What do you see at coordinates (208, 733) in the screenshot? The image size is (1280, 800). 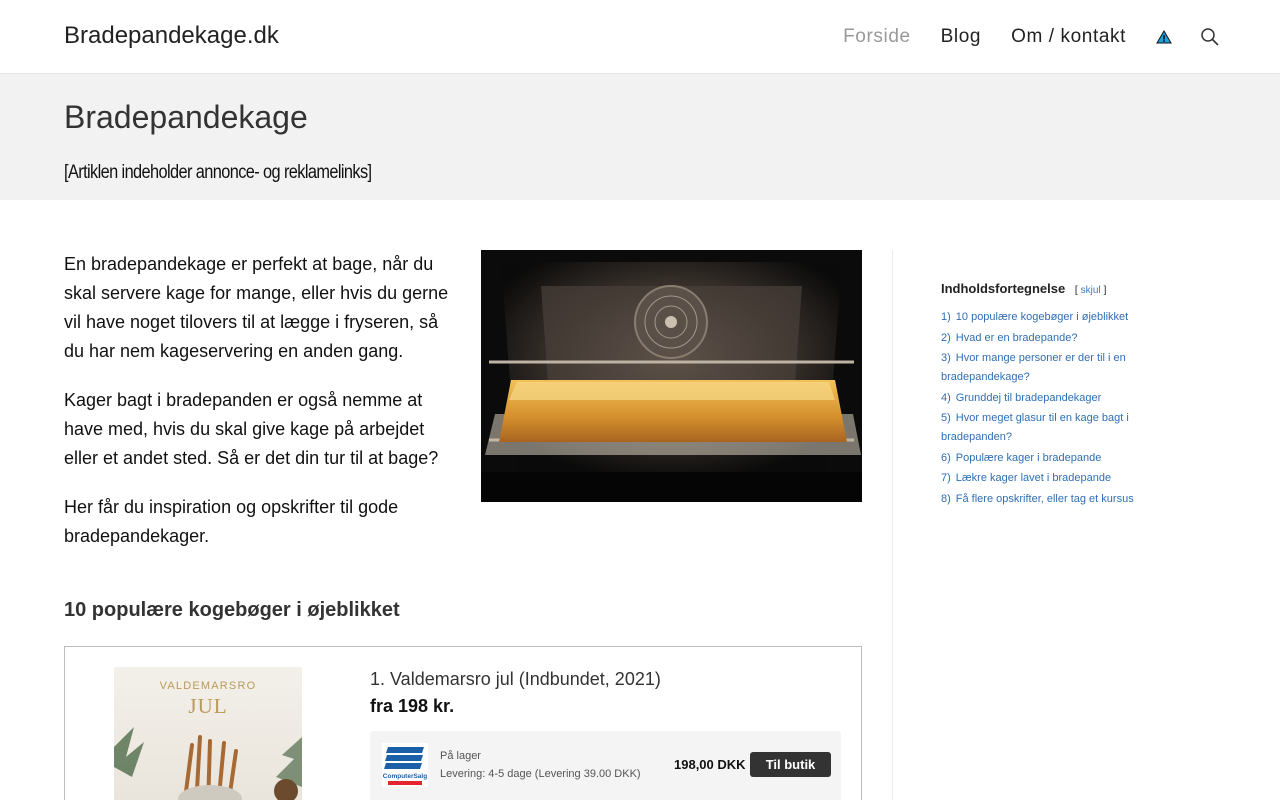 I see `book-cover-image: VALDEMARSRO JUL` at bounding box center [208, 733].